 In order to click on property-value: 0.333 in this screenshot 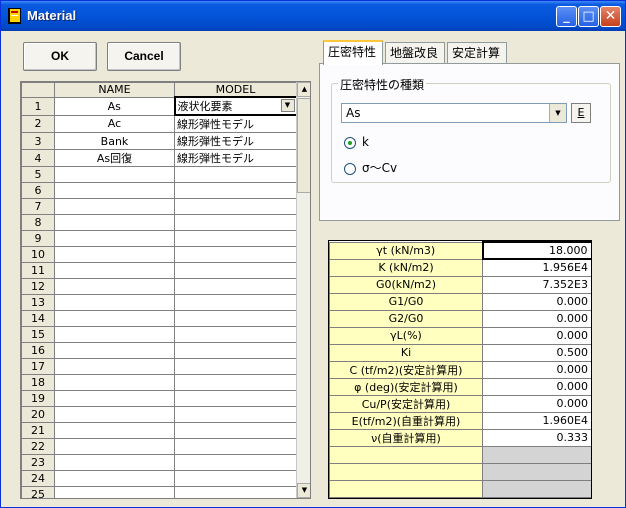, I will do `click(536, 437)`.